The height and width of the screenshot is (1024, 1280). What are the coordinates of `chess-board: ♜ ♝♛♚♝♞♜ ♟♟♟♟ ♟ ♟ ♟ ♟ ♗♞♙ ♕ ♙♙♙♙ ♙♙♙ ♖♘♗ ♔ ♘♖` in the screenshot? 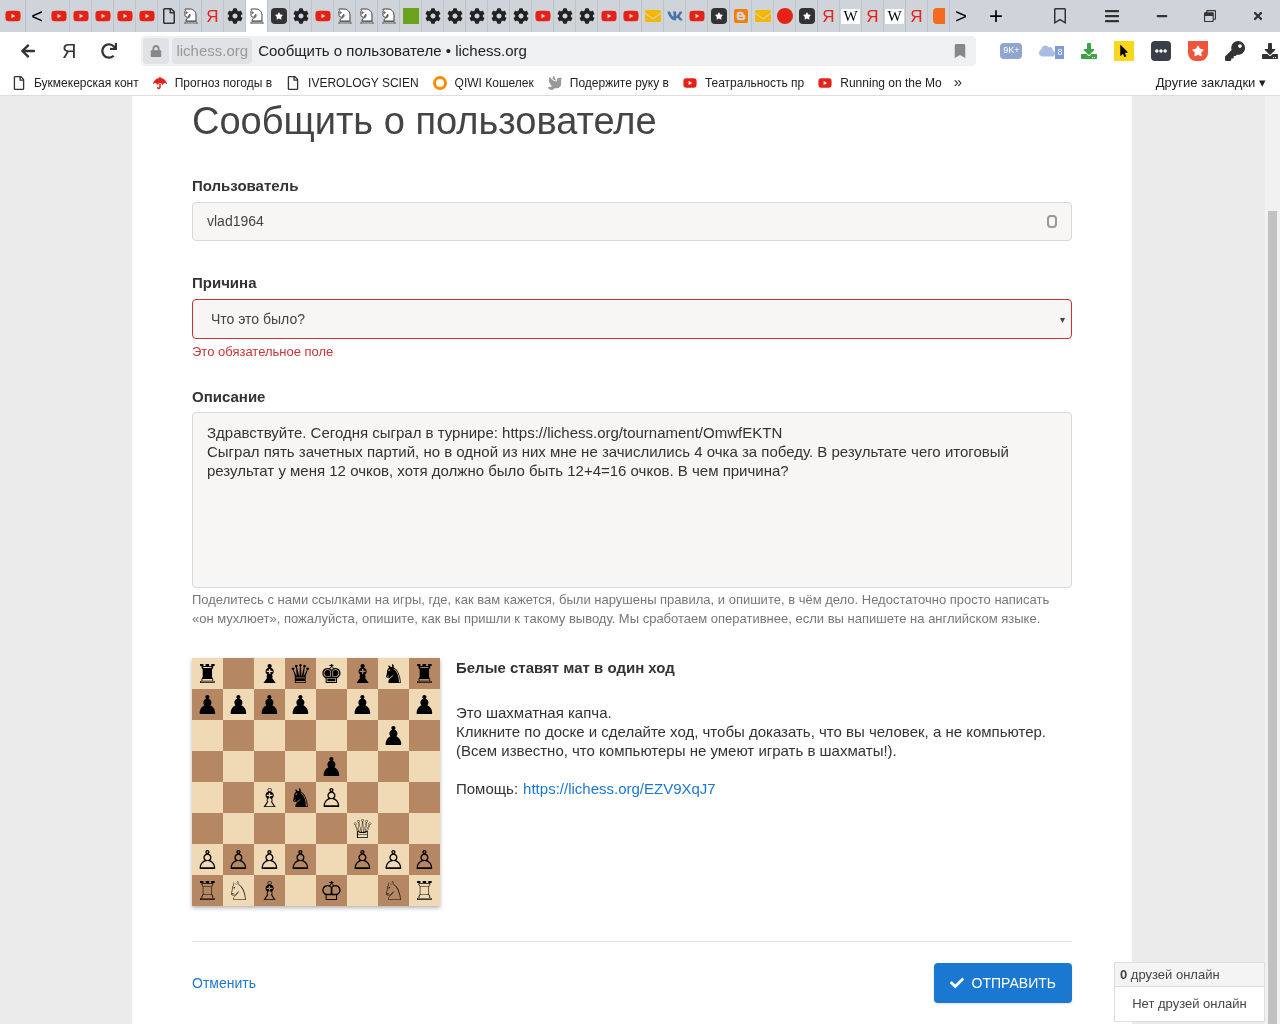 It's located at (316, 782).